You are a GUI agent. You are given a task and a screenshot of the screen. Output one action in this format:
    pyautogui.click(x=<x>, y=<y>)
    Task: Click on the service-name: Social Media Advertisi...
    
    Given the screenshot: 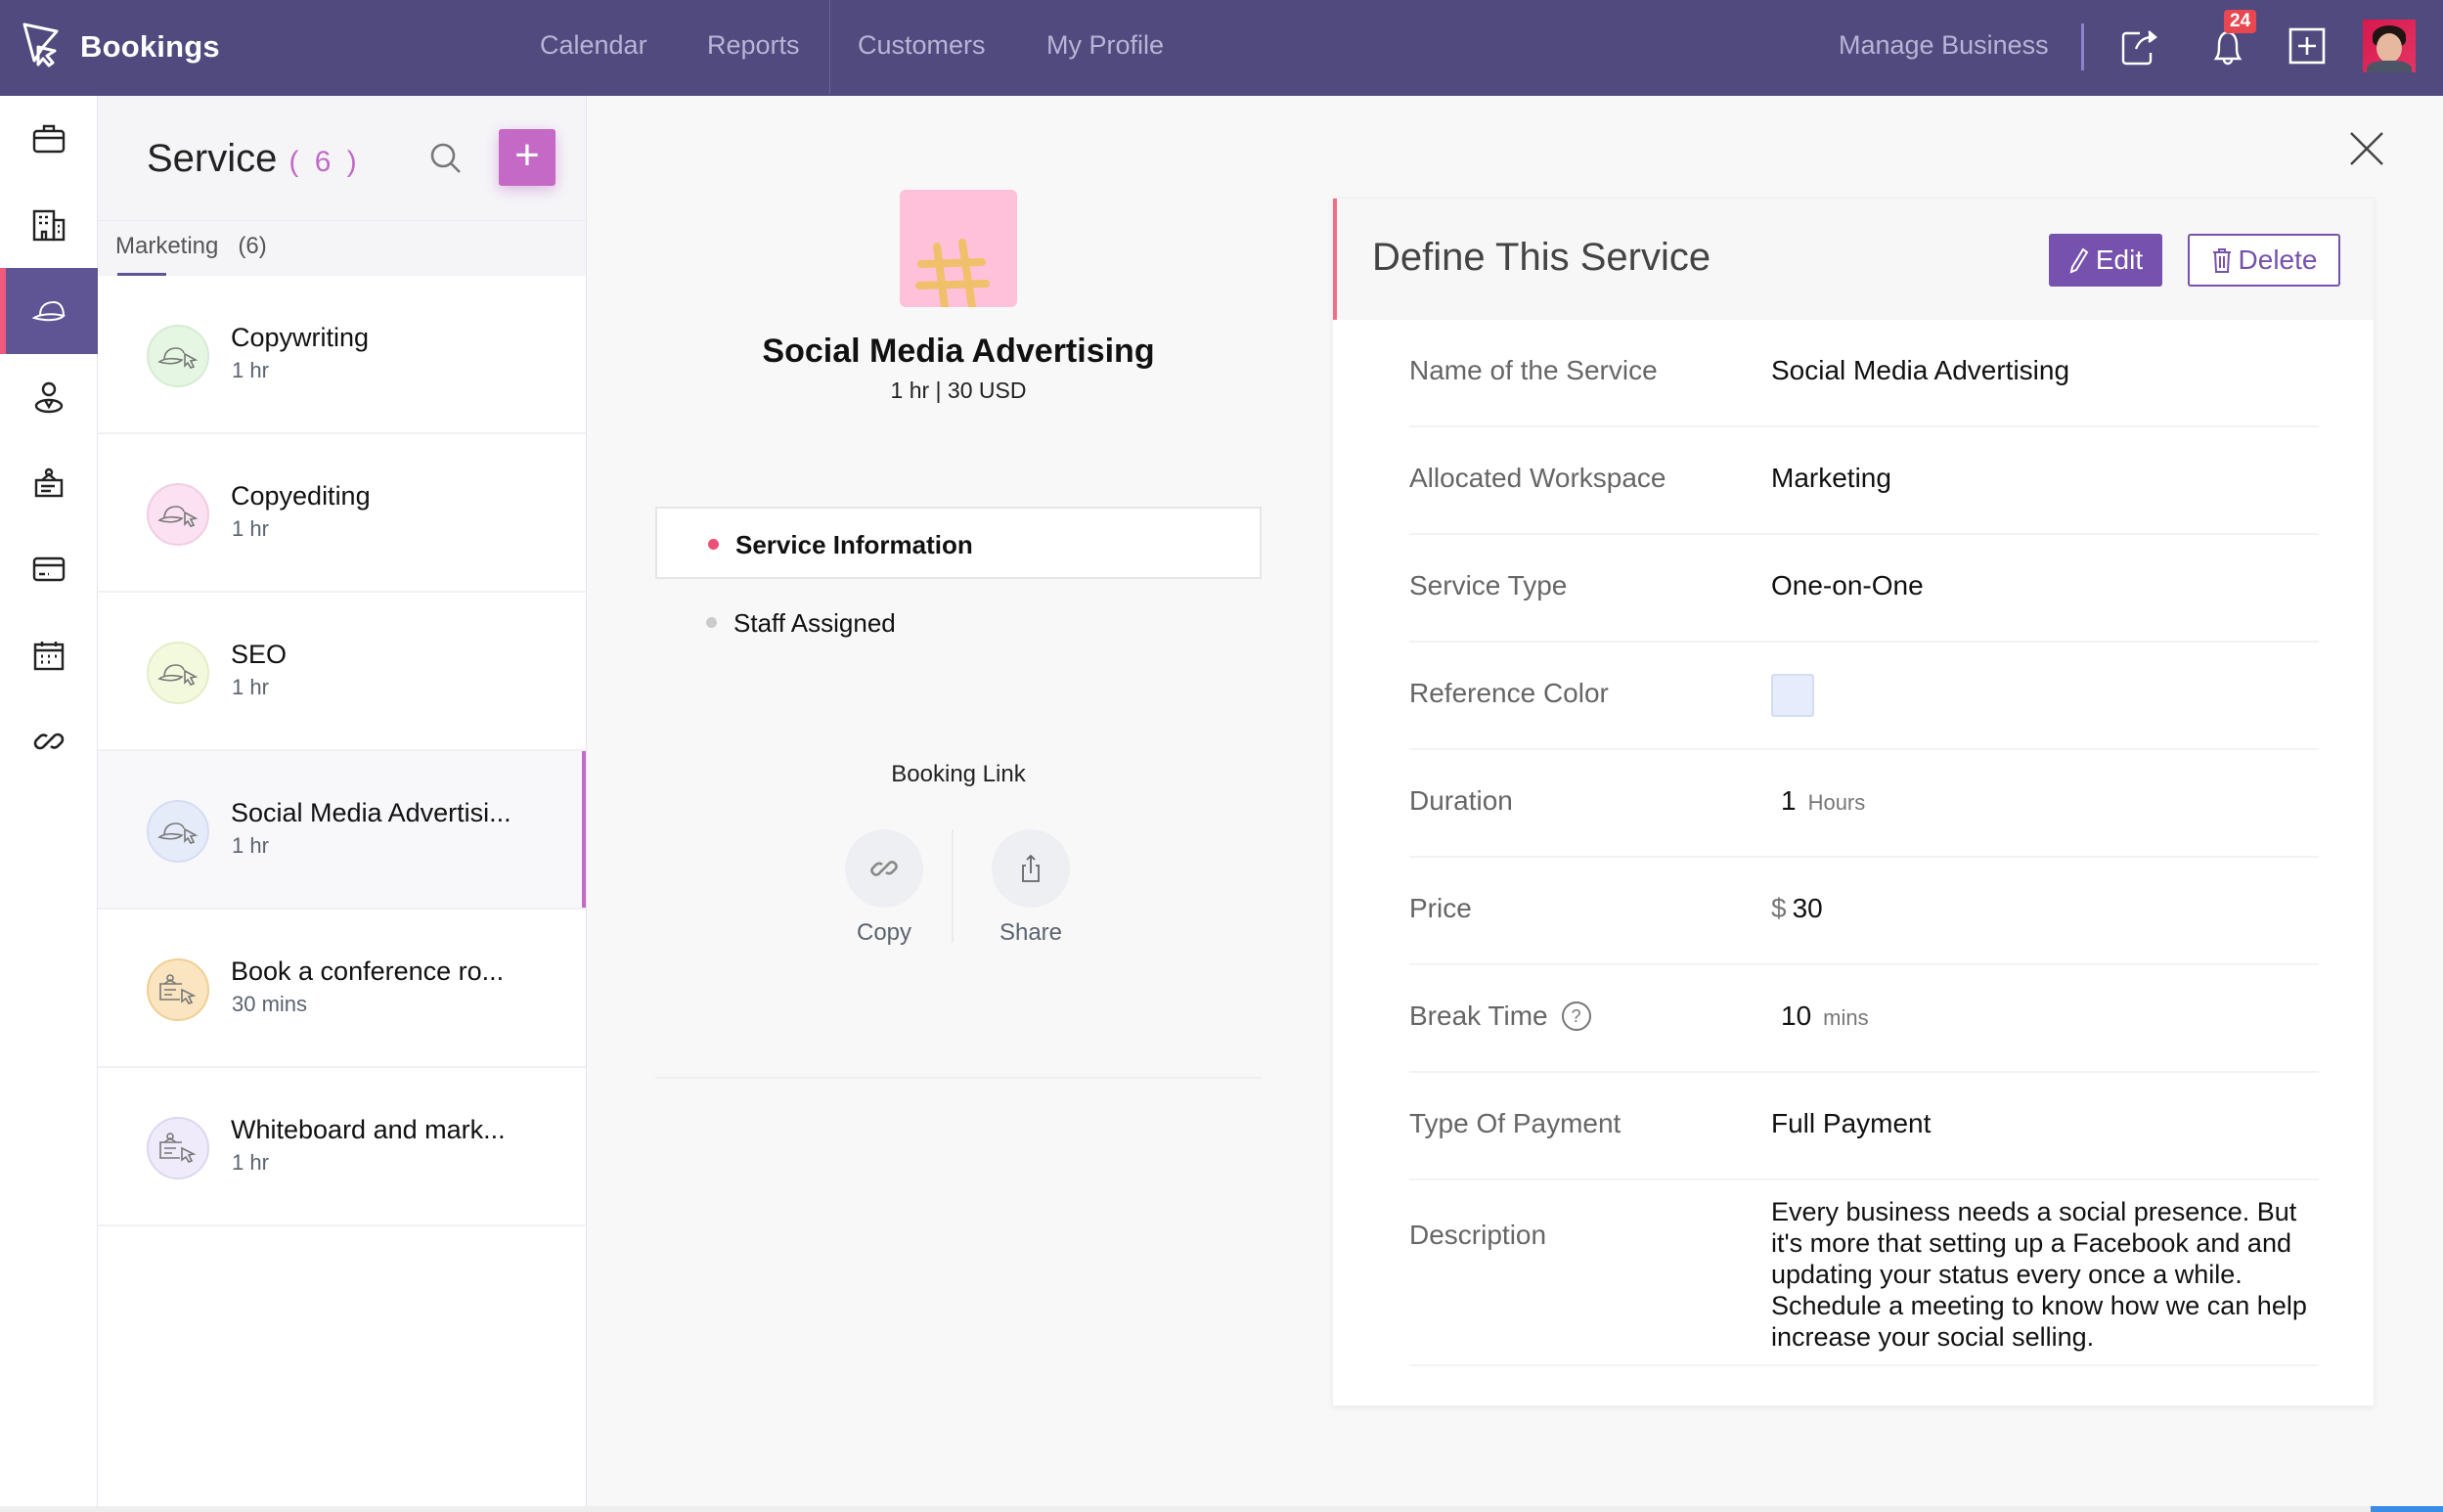 What is the action you would take?
    pyautogui.click(x=371, y=813)
    